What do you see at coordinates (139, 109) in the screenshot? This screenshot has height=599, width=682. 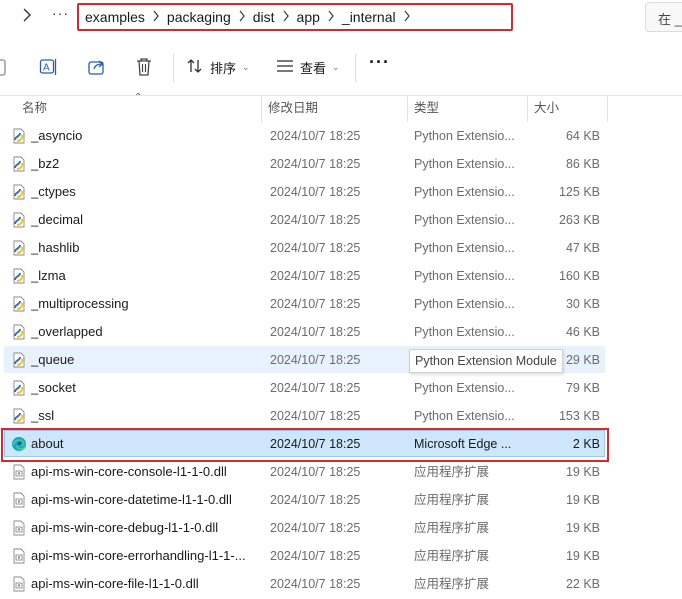 I see `column-header-name: 名称` at bounding box center [139, 109].